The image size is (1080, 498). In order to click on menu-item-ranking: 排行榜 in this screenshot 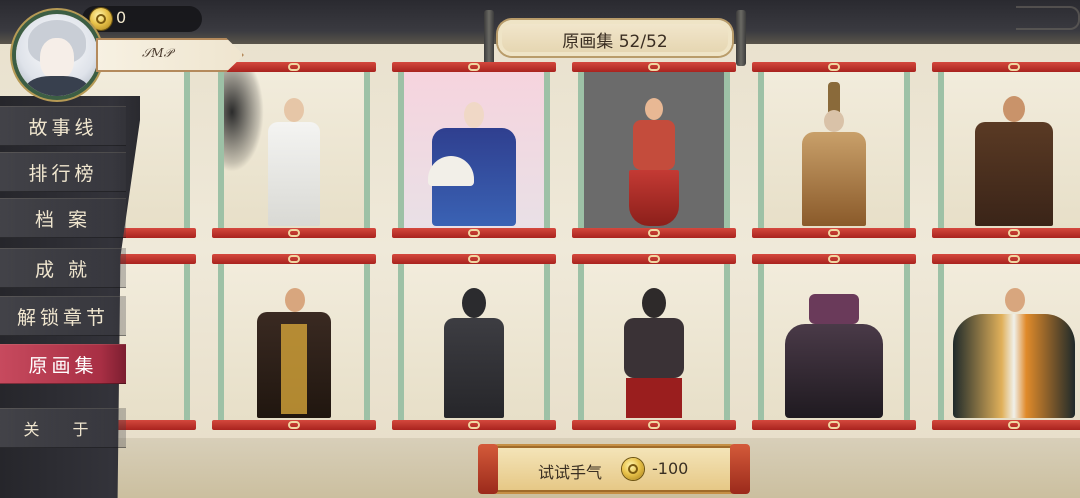, I will do `click(63, 172)`.